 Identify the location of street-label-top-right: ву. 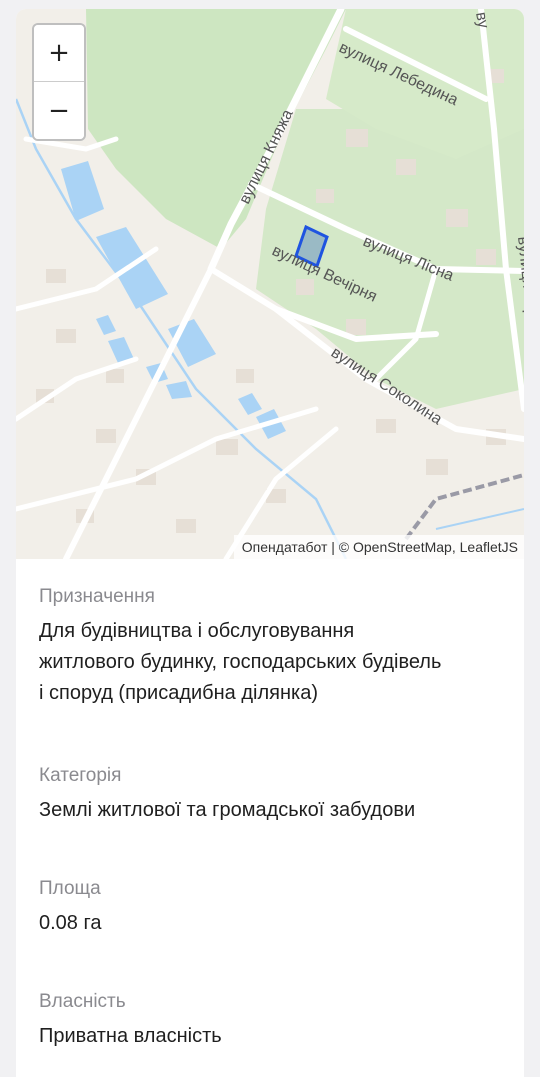
(482, 20).